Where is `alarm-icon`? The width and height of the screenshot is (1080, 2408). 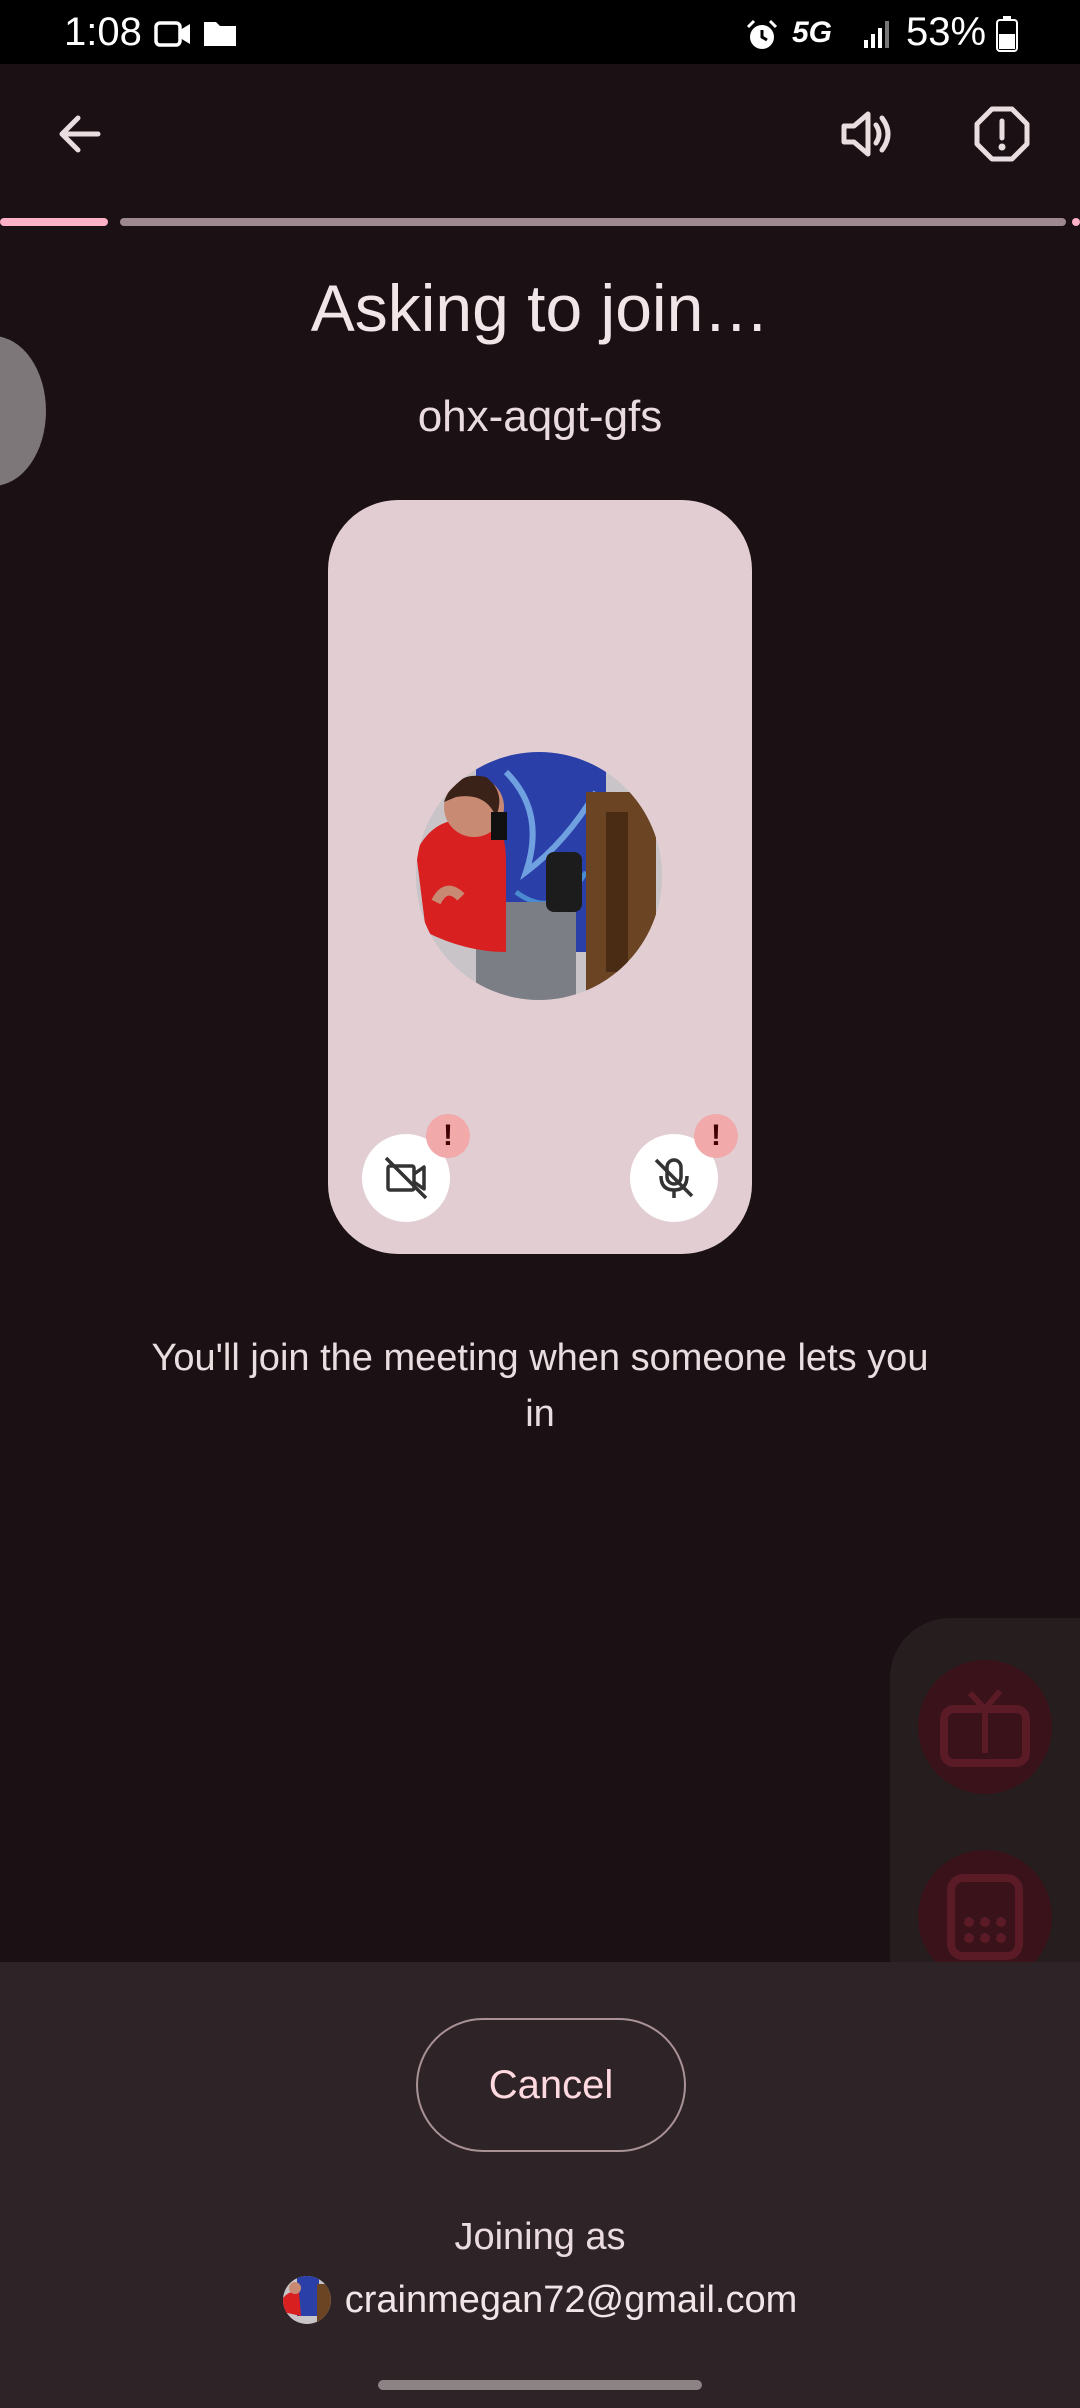
alarm-icon is located at coordinates (762, 38).